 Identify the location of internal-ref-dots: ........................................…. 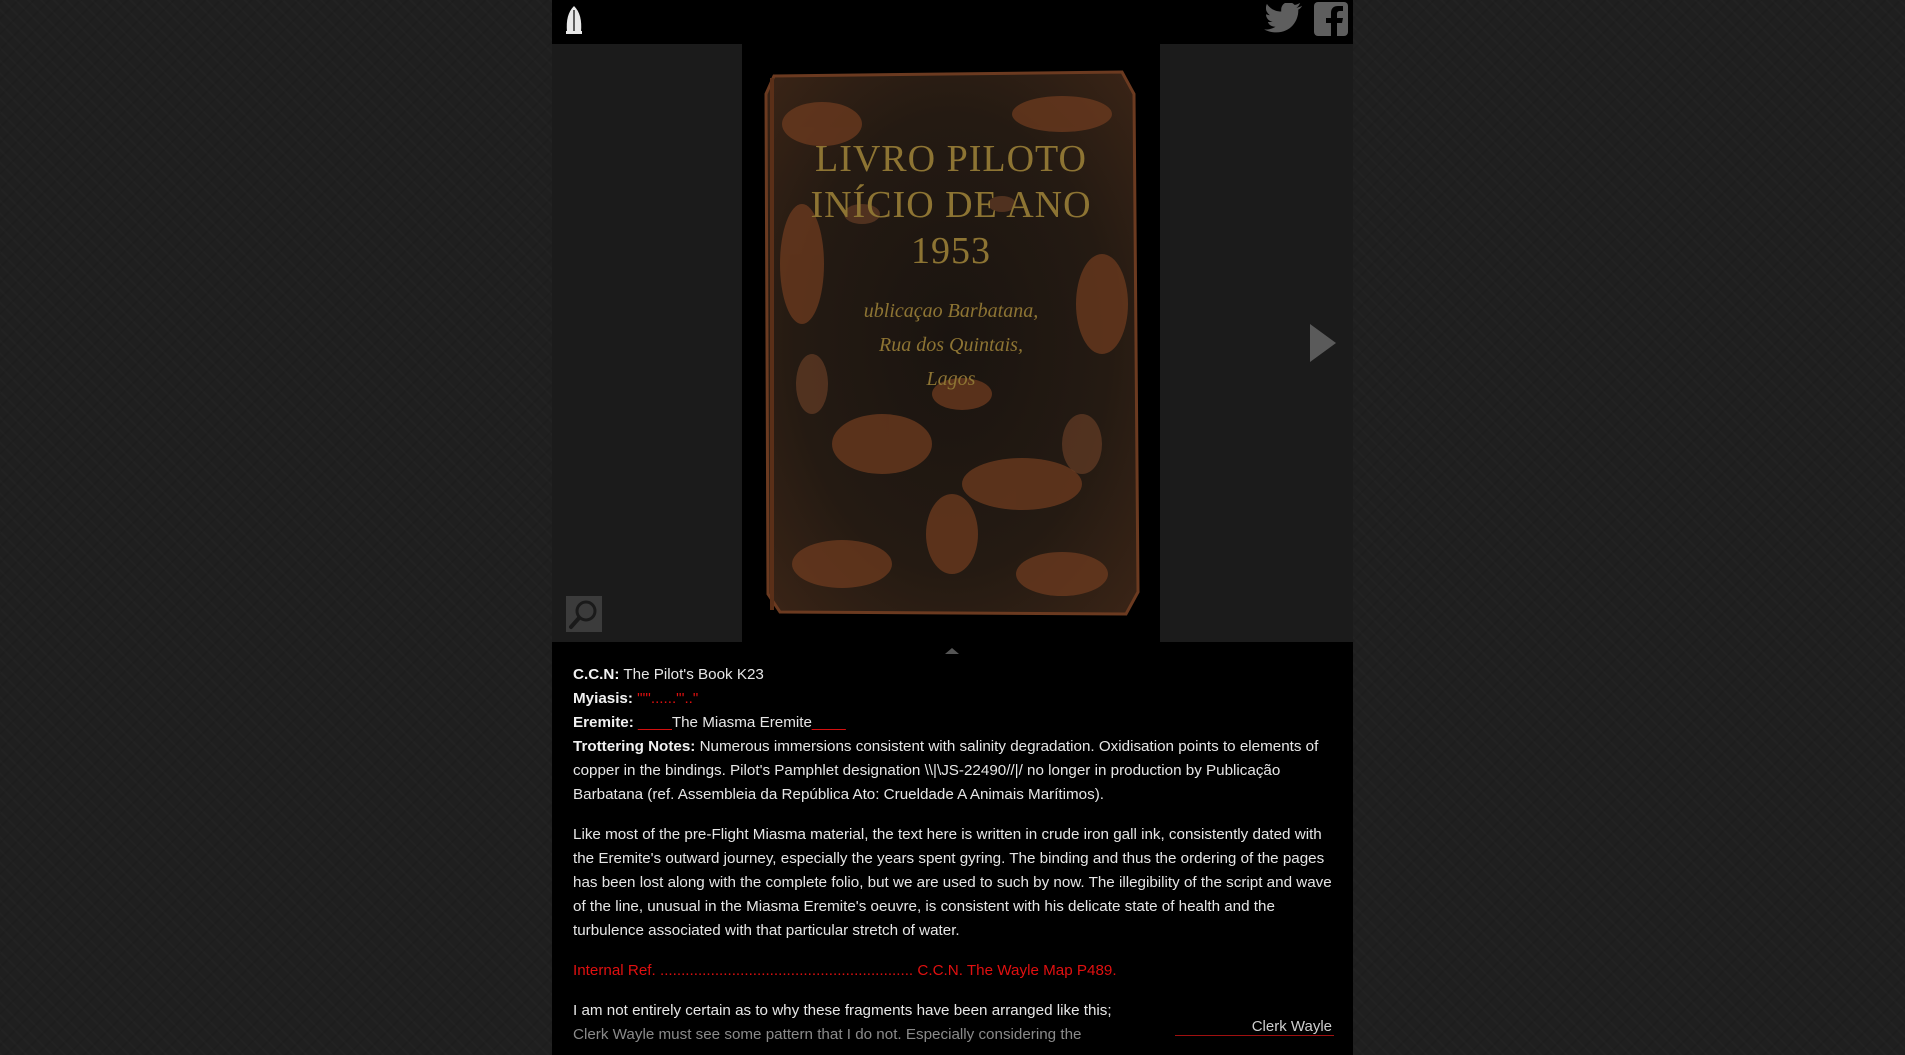
(786, 970).